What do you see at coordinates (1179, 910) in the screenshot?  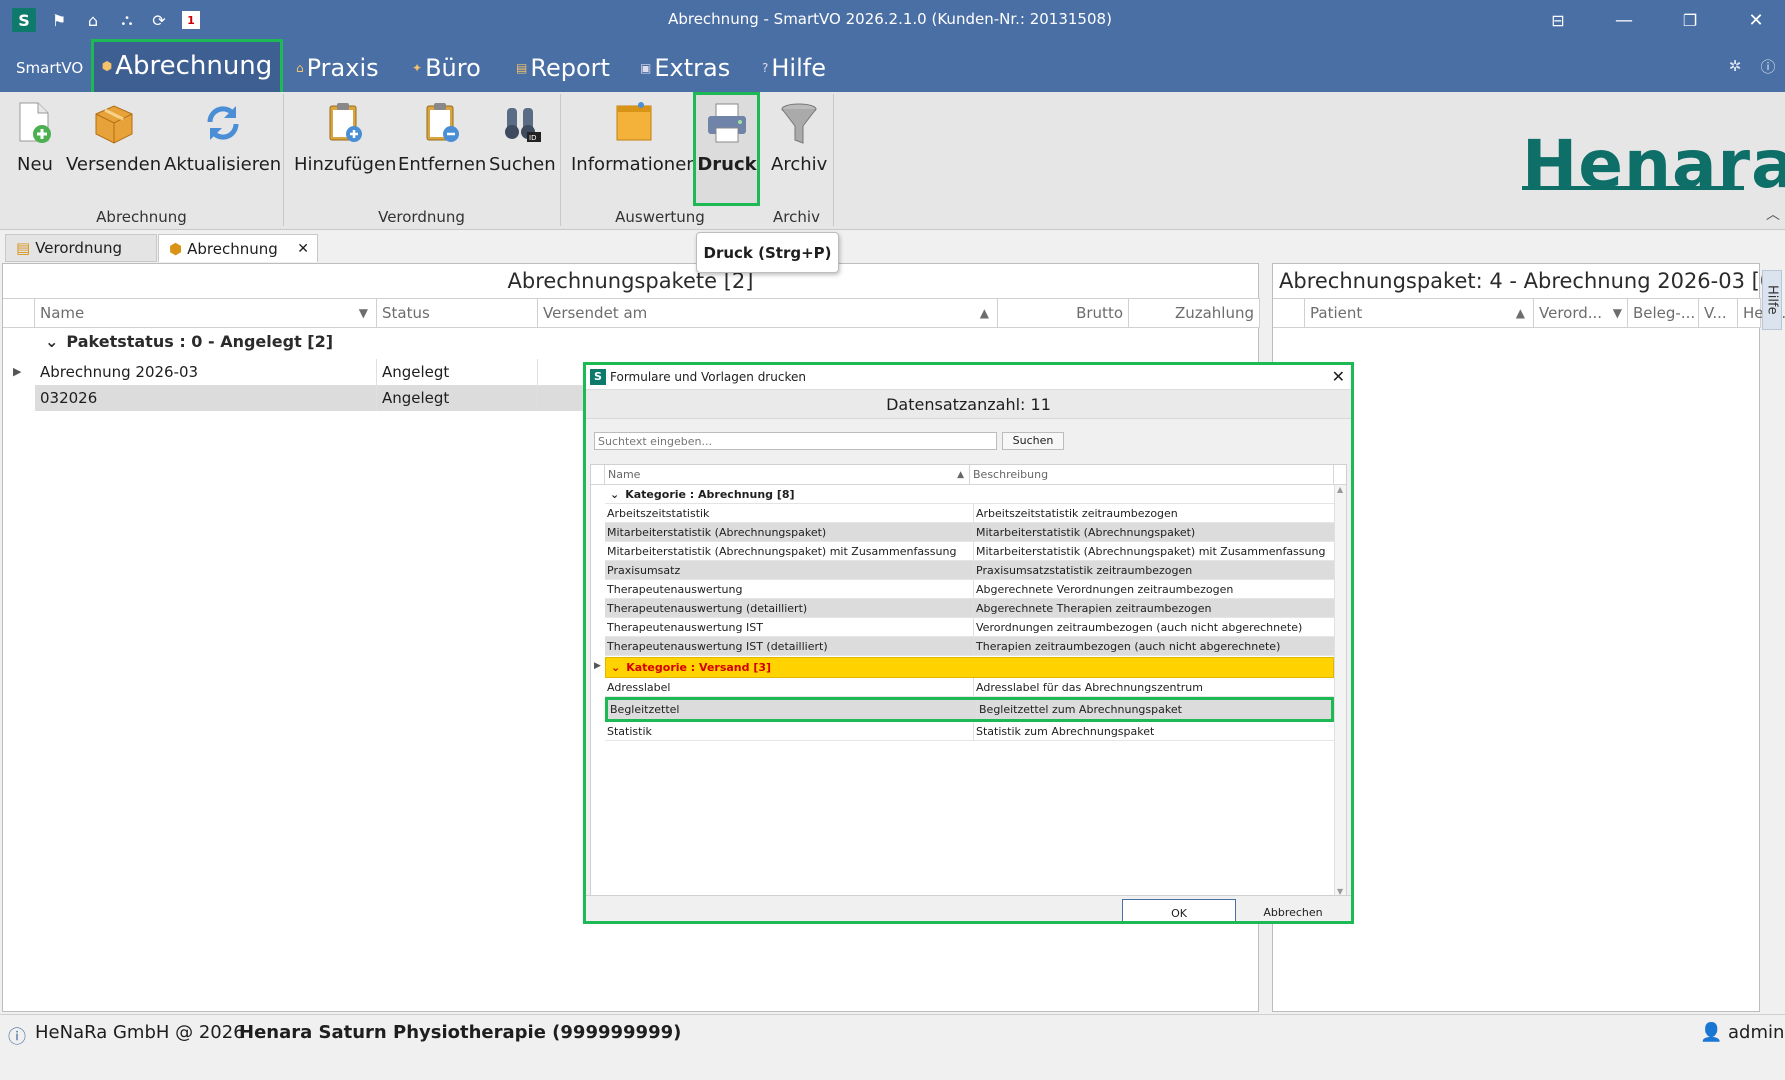 I see `ok-button: OK` at bounding box center [1179, 910].